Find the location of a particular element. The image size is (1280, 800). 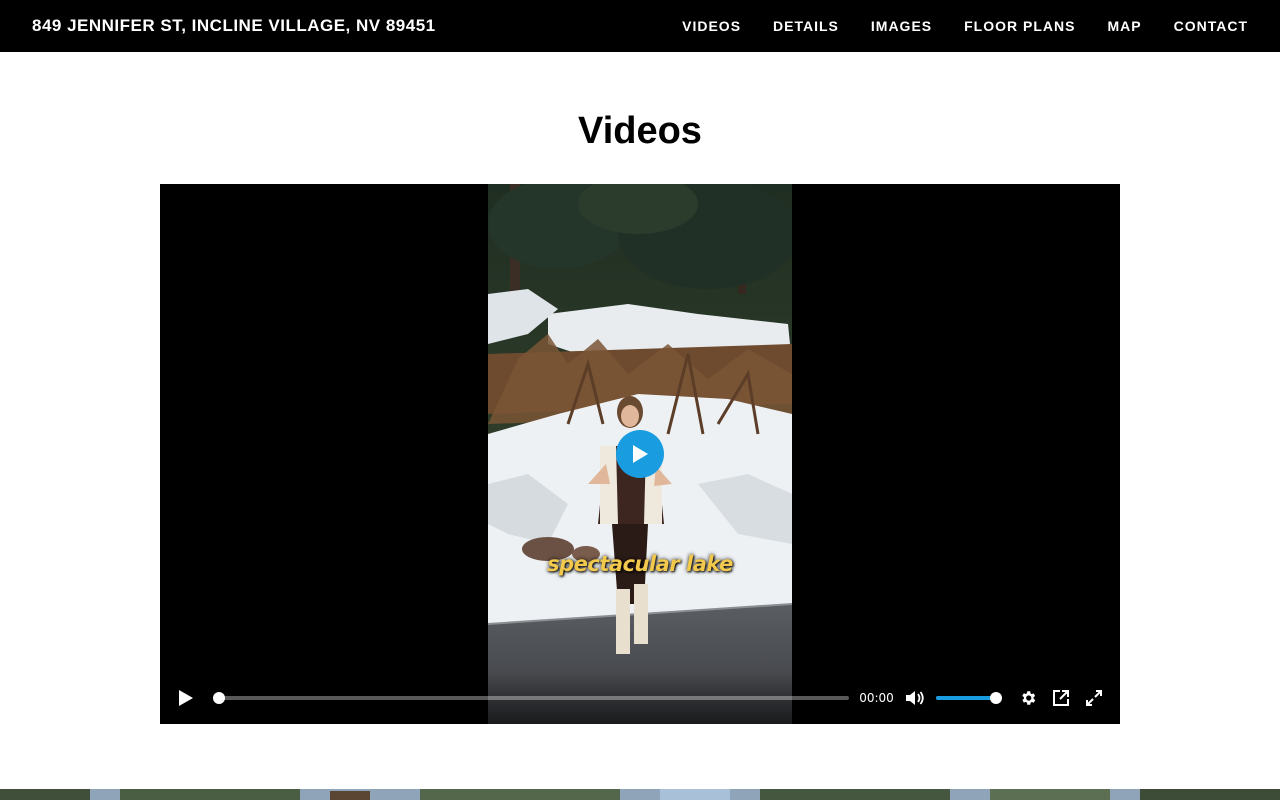

nav-details: DETAILS is located at coordinates (806, 26).